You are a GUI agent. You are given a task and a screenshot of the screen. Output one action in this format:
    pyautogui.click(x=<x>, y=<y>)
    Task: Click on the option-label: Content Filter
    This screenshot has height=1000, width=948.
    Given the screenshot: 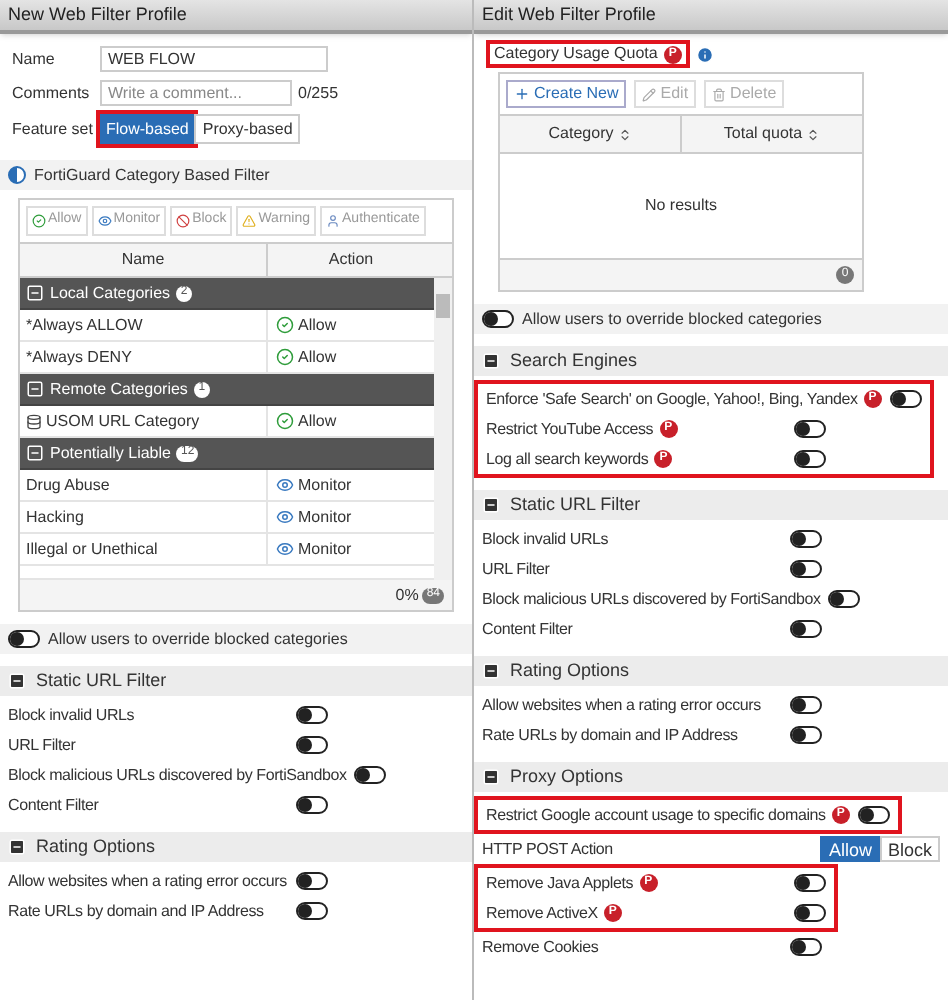 What is the action you would take?
    pyautogui.click(x=53, y=805)
    